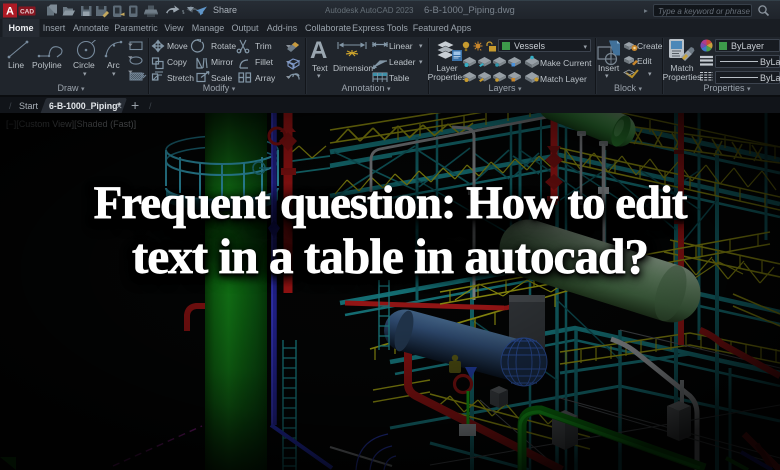  I want to click on svg-text: CAD, so click(27, 12).